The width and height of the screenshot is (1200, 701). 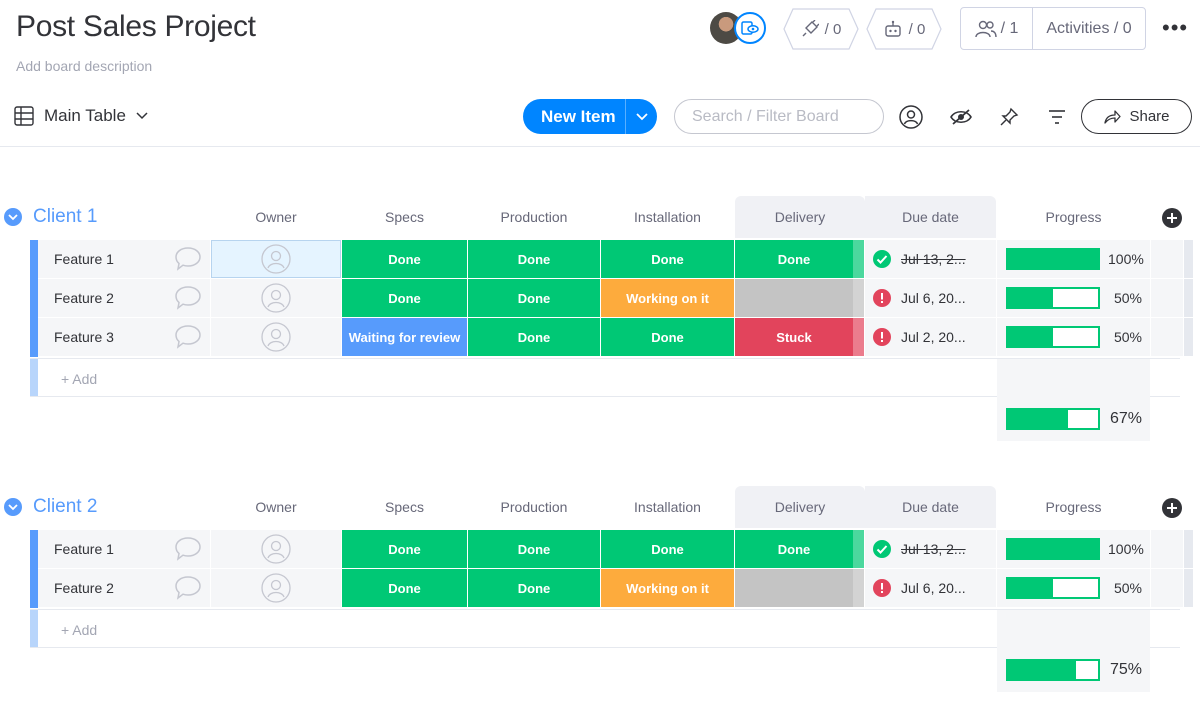 What do you see at coordinates (1073, 629) in the screenshot?
I see `progress-column-gap` at bounding box center [1073, 629].